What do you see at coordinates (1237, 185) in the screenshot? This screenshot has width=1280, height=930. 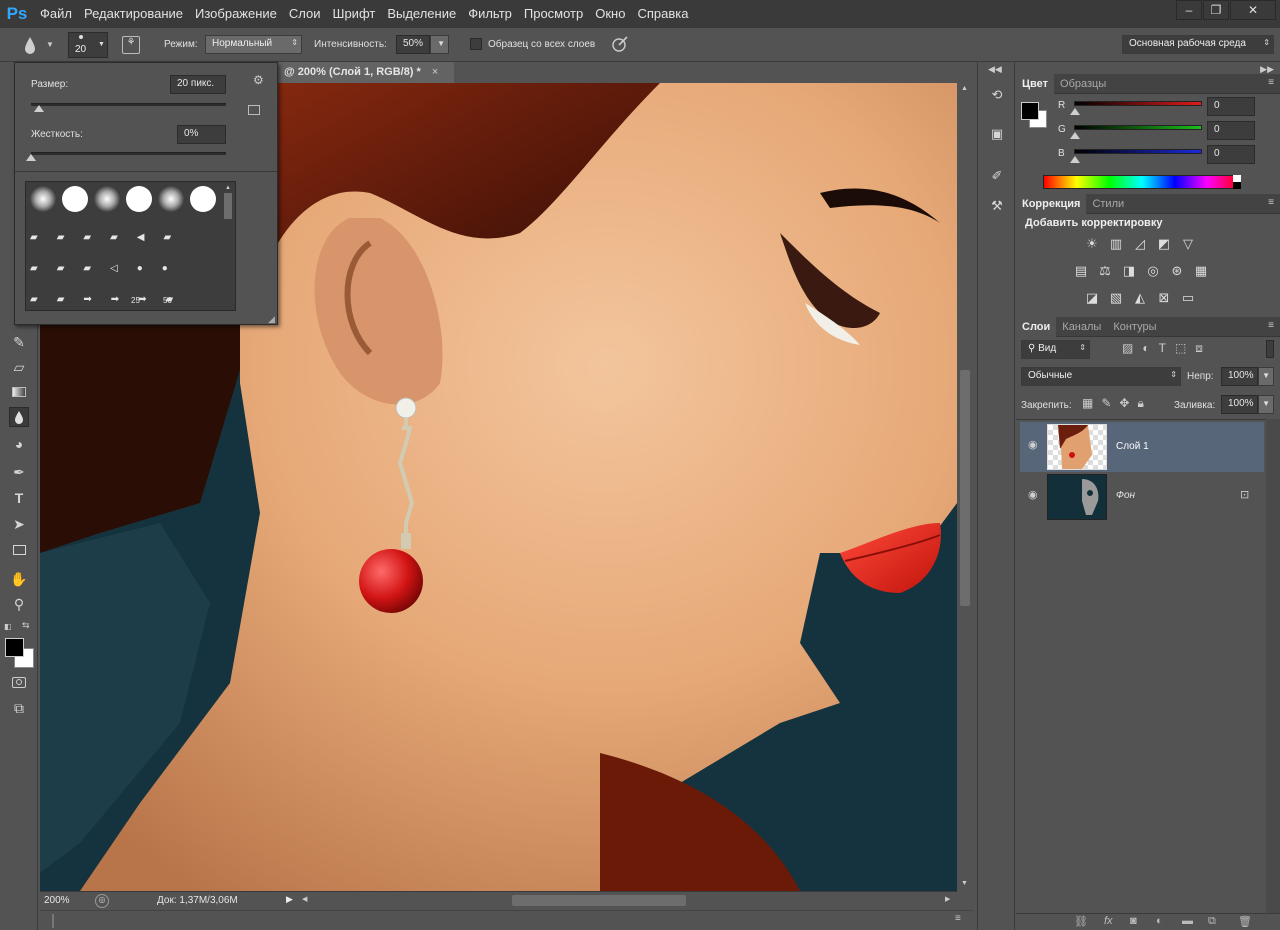 I see `spectrum-black` at bounding box center [1237, 185].